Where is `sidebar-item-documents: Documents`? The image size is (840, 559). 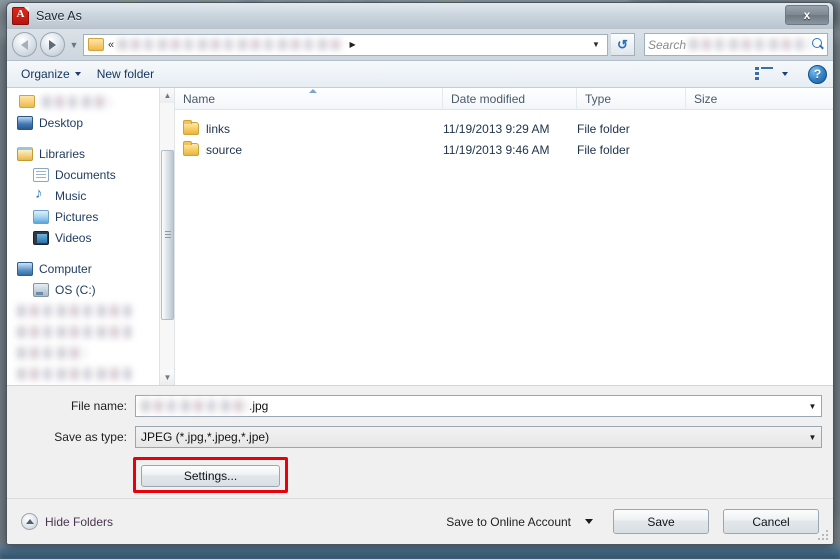 sidebar-item-documents: Documents is located at coordinates (90, 174).